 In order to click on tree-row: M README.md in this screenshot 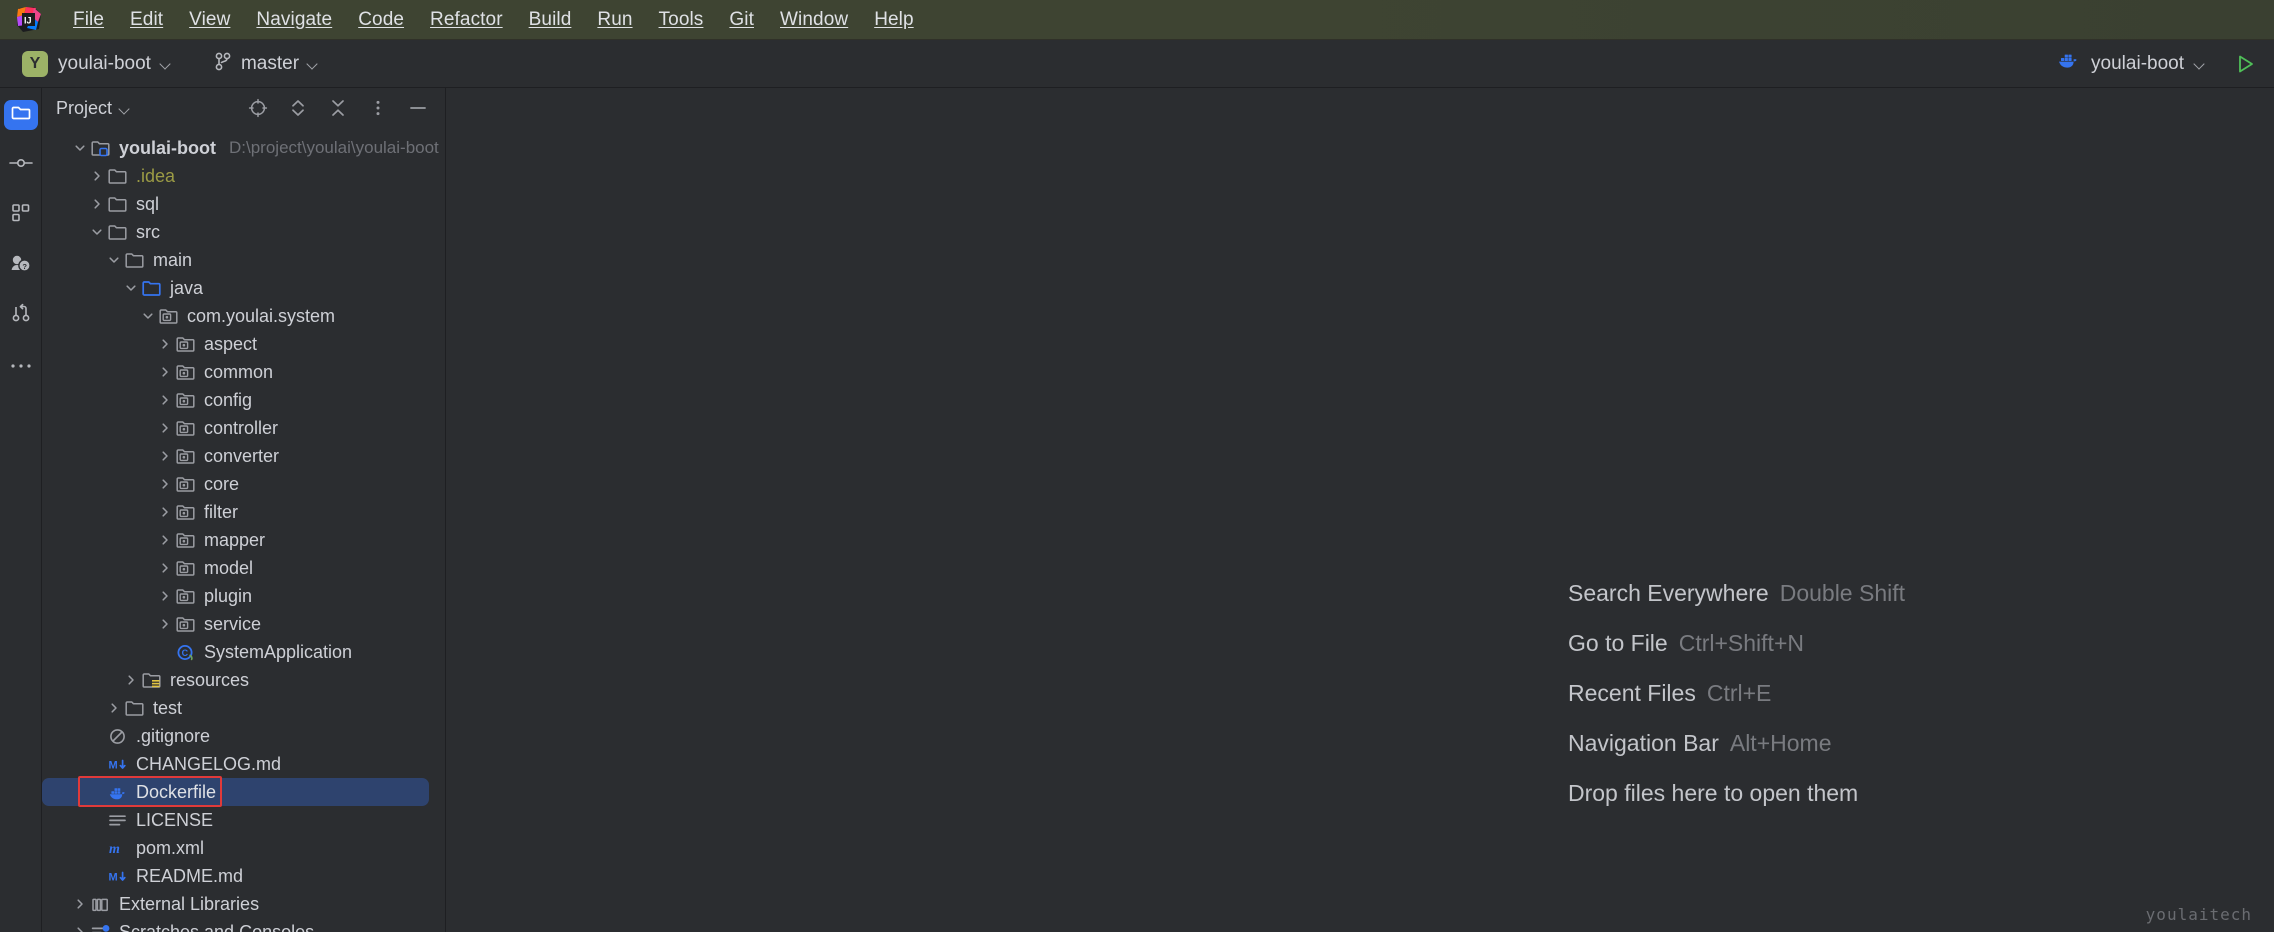, I will do `click(243, 876)`.